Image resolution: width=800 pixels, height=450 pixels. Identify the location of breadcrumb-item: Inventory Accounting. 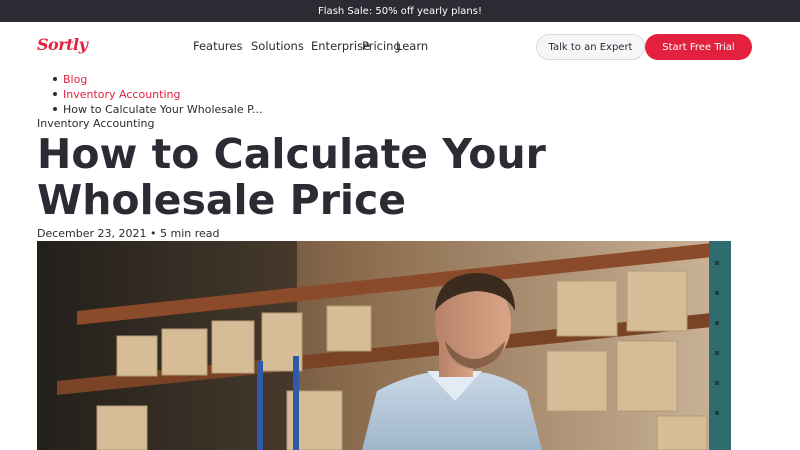
(158, 94).